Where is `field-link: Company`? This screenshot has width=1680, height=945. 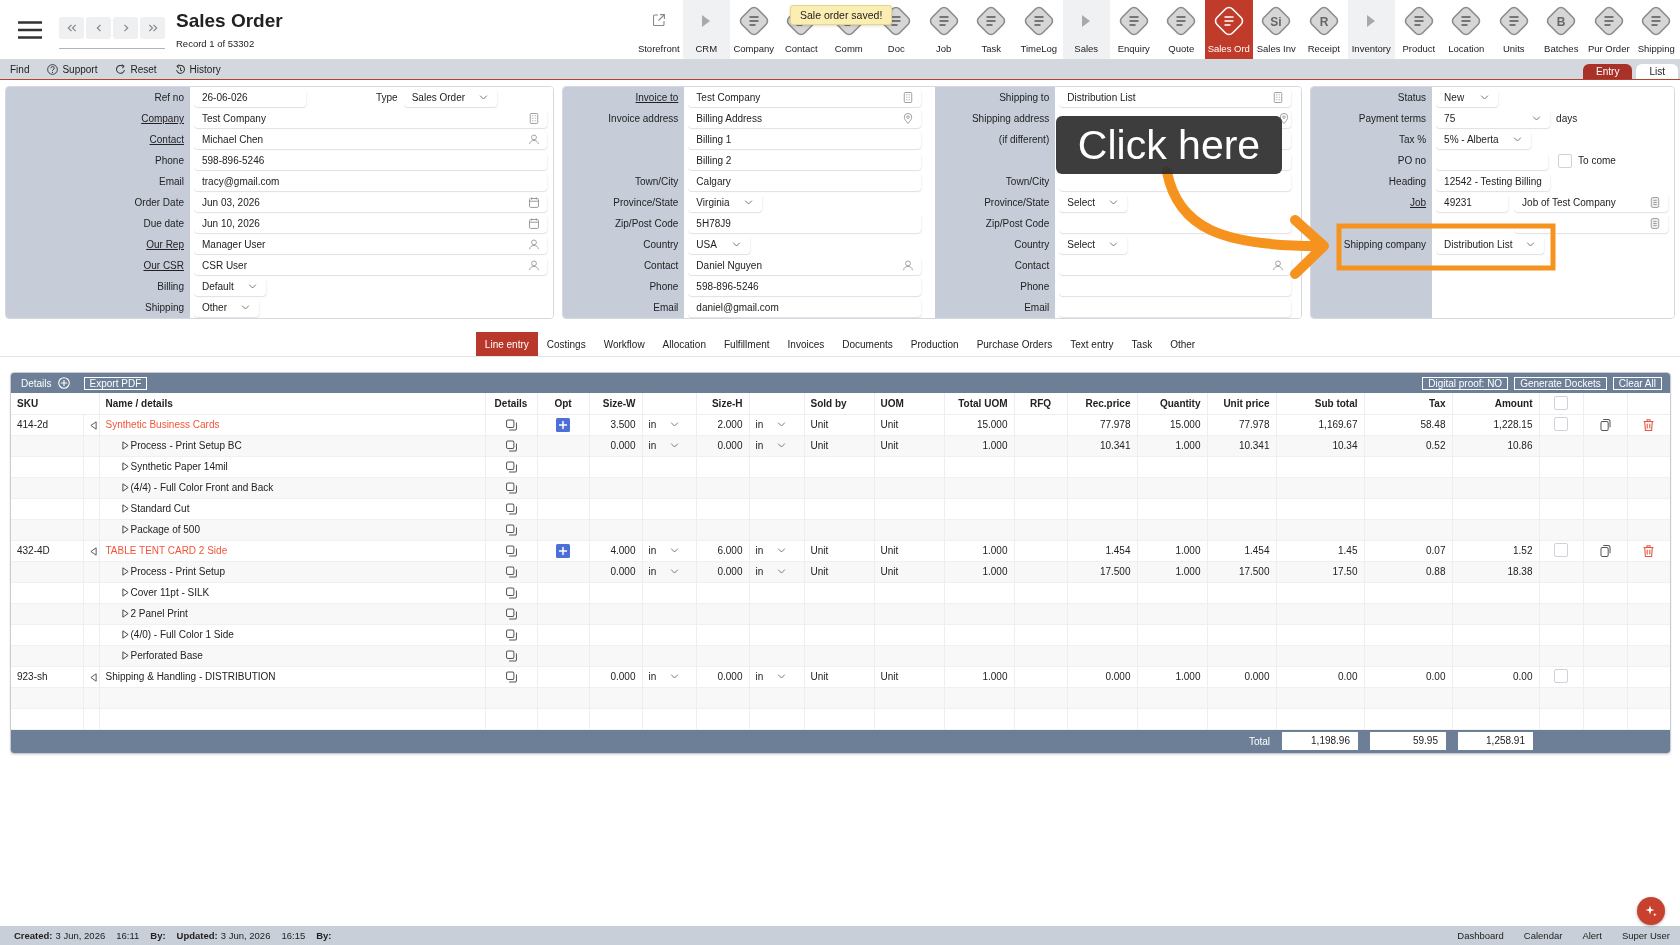
field-link: Company is located at coordinates (162, 118).